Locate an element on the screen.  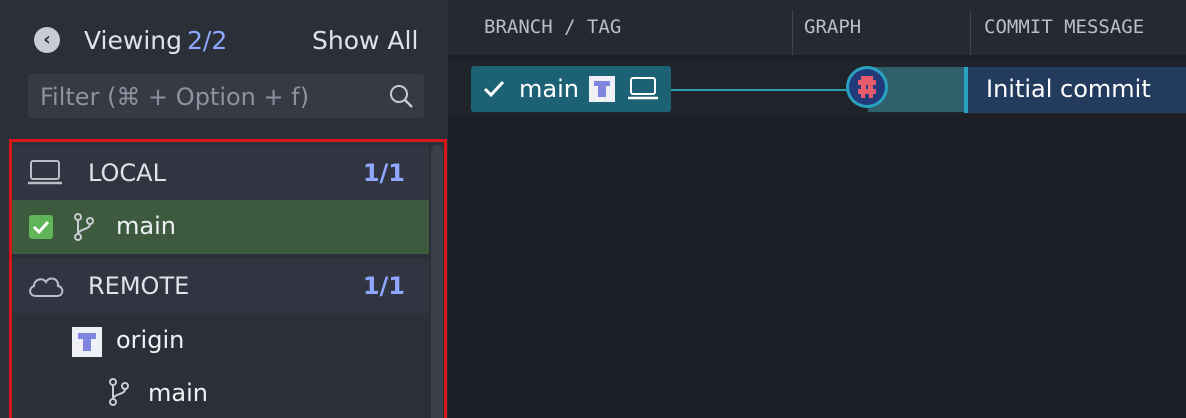
remote-branch-label: main is located at coordinates (178, 393).